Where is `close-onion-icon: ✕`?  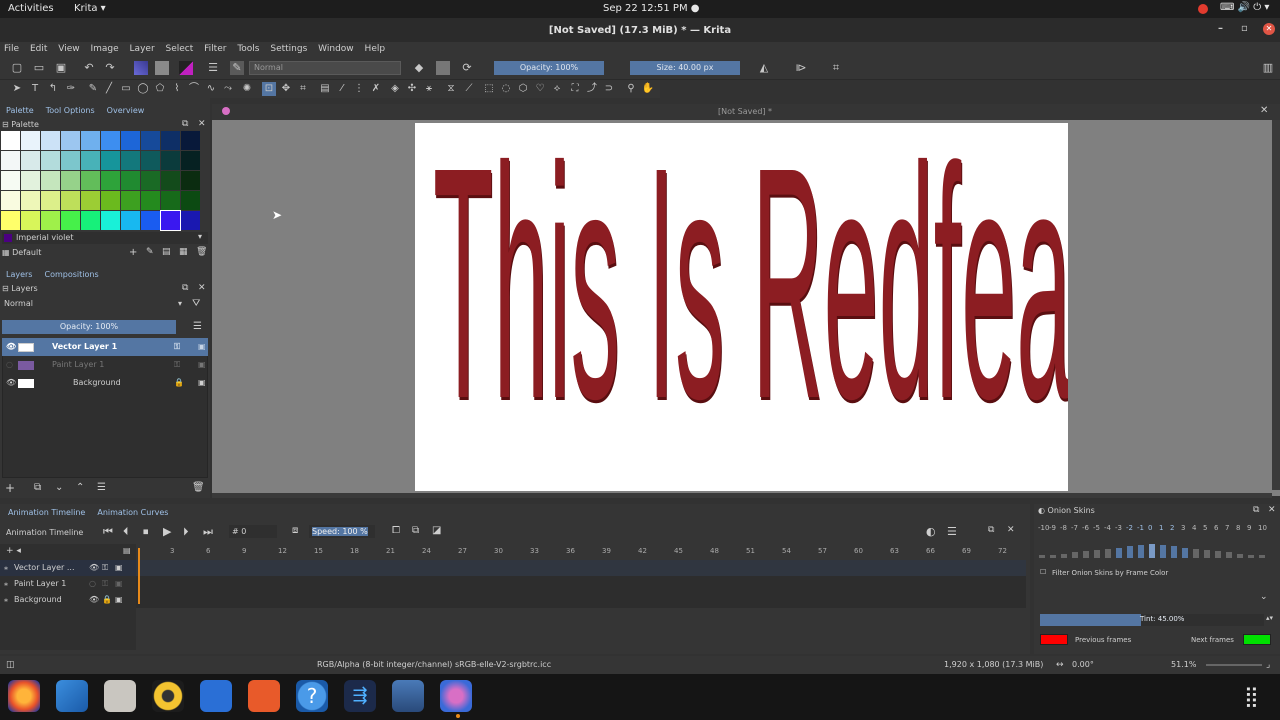 close-onion-icon: ✕ is located at coordinates (1272, 510).